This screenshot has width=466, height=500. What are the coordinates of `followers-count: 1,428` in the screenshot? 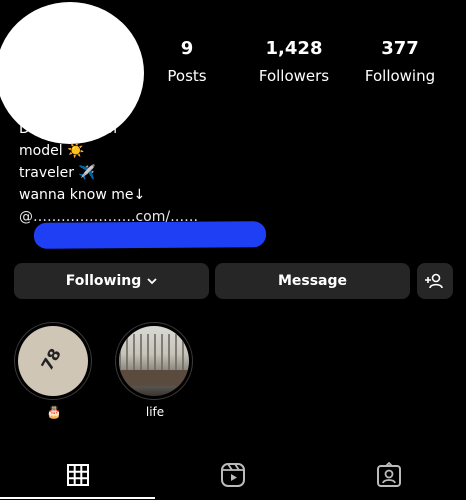 It's located at (294, 48).